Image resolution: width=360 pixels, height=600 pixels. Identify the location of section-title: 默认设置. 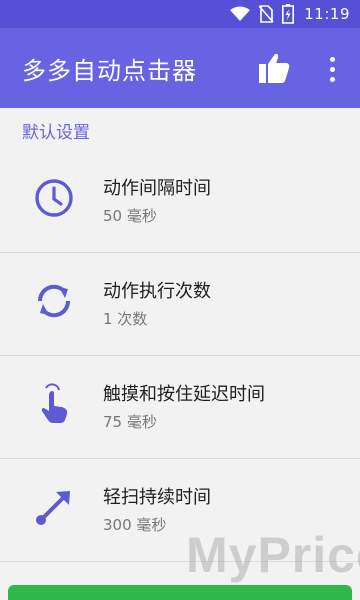
(56, 132).